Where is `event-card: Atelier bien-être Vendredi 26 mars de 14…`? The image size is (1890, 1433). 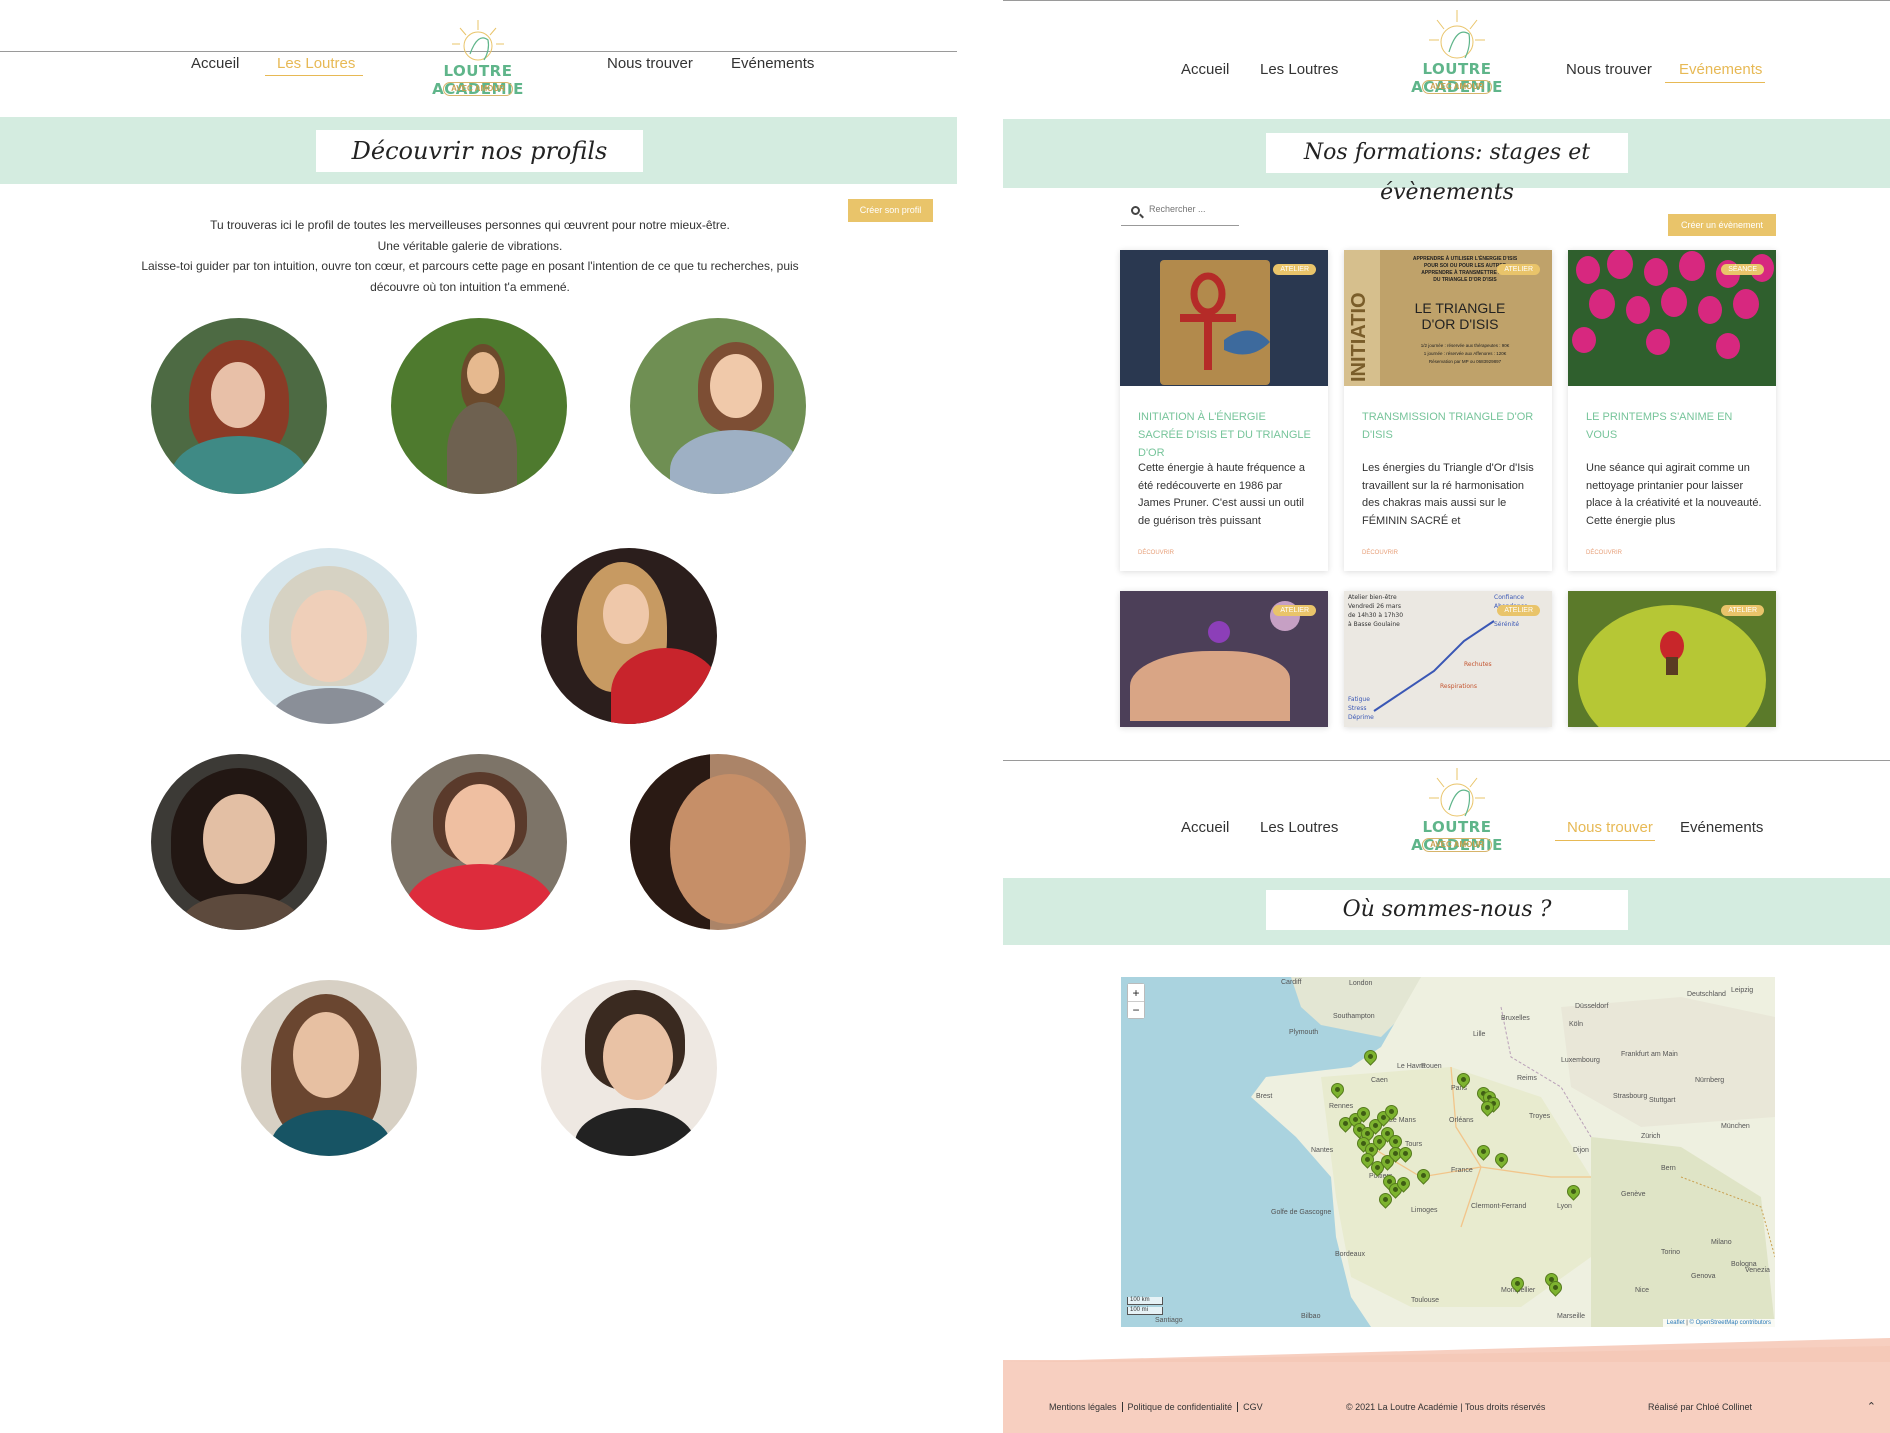 event-card: Atelier bien-être Vendredi 26 mars de 14… is located at coordinates (1448, 659).